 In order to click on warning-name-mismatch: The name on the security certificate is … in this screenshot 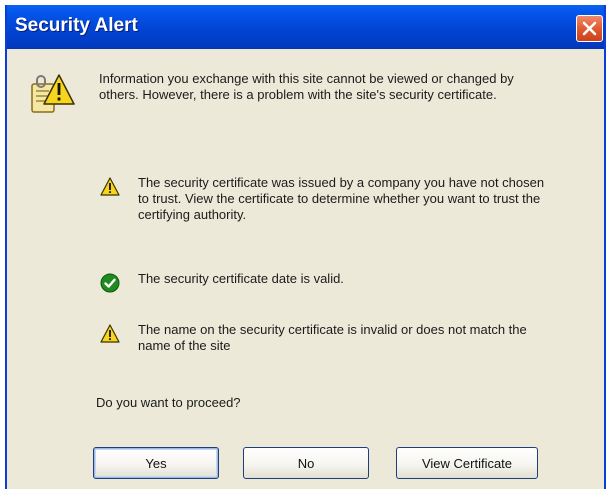, I will do `click(332, 337)`.